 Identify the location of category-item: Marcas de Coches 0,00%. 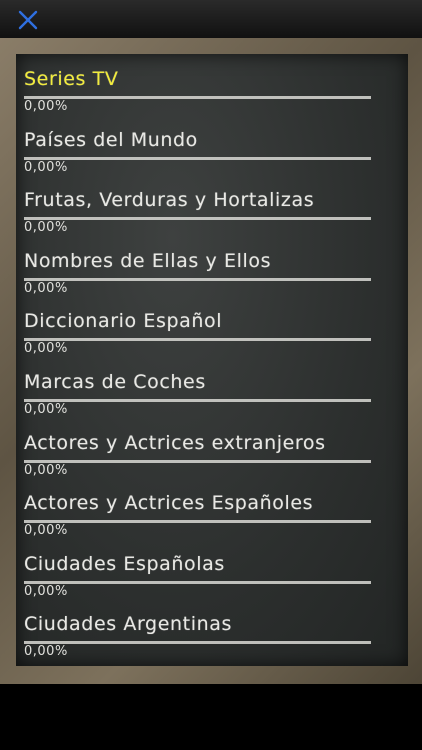
(216, 401).